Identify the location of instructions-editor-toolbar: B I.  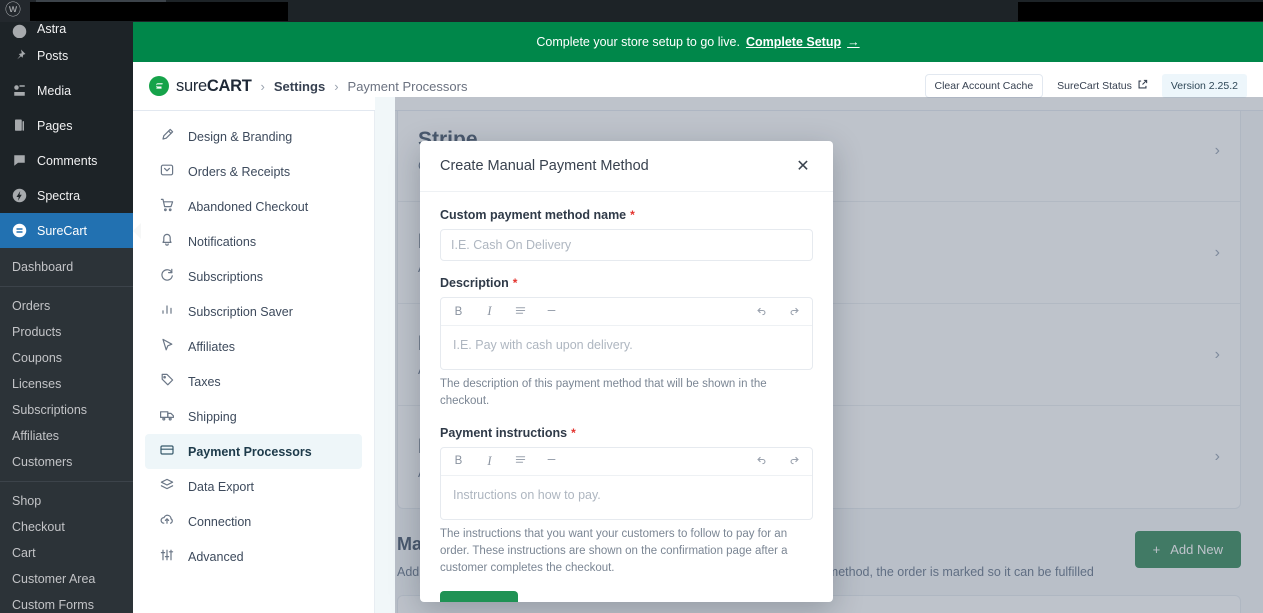
(626, 462).